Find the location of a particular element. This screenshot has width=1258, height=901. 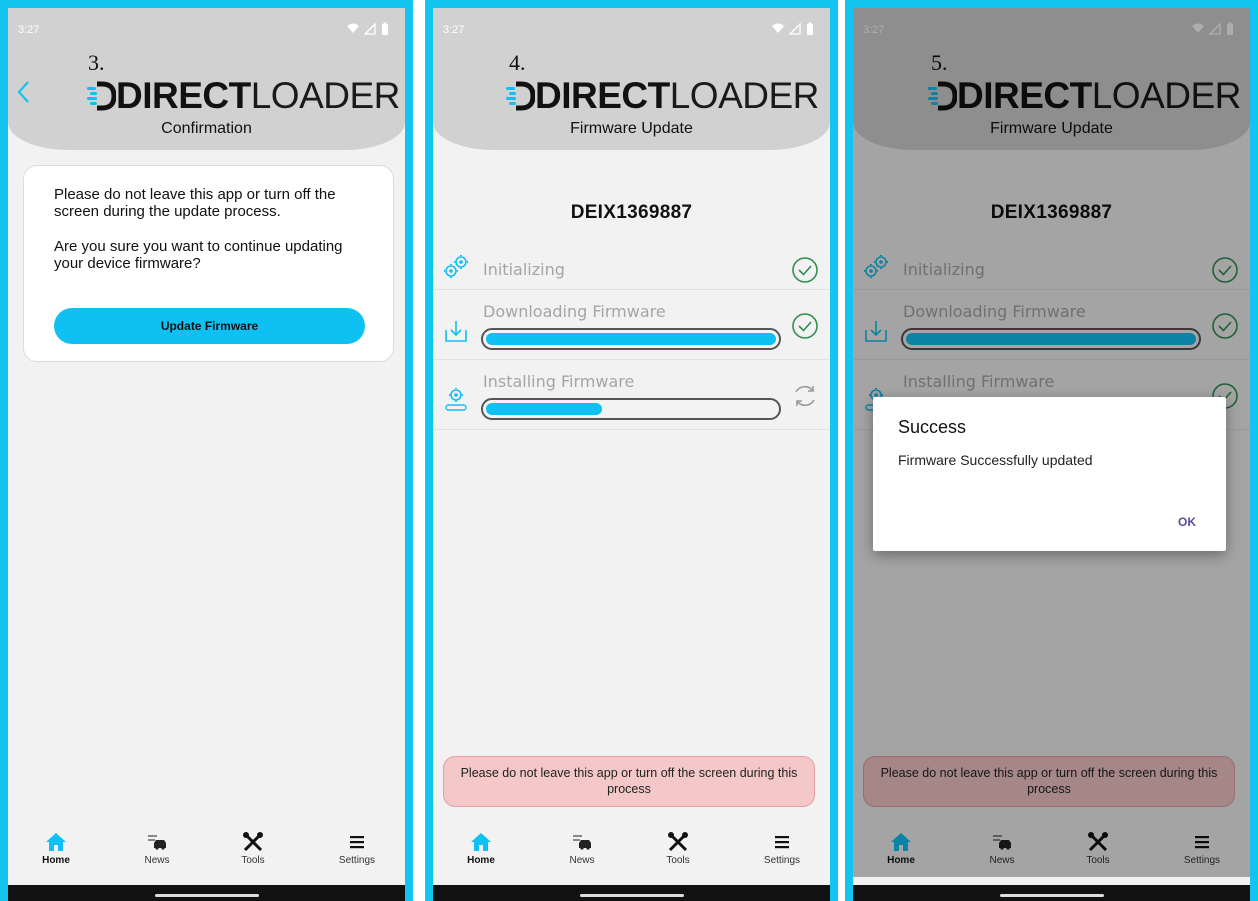

dialog-title: Success is located at coordinates (932, 427).